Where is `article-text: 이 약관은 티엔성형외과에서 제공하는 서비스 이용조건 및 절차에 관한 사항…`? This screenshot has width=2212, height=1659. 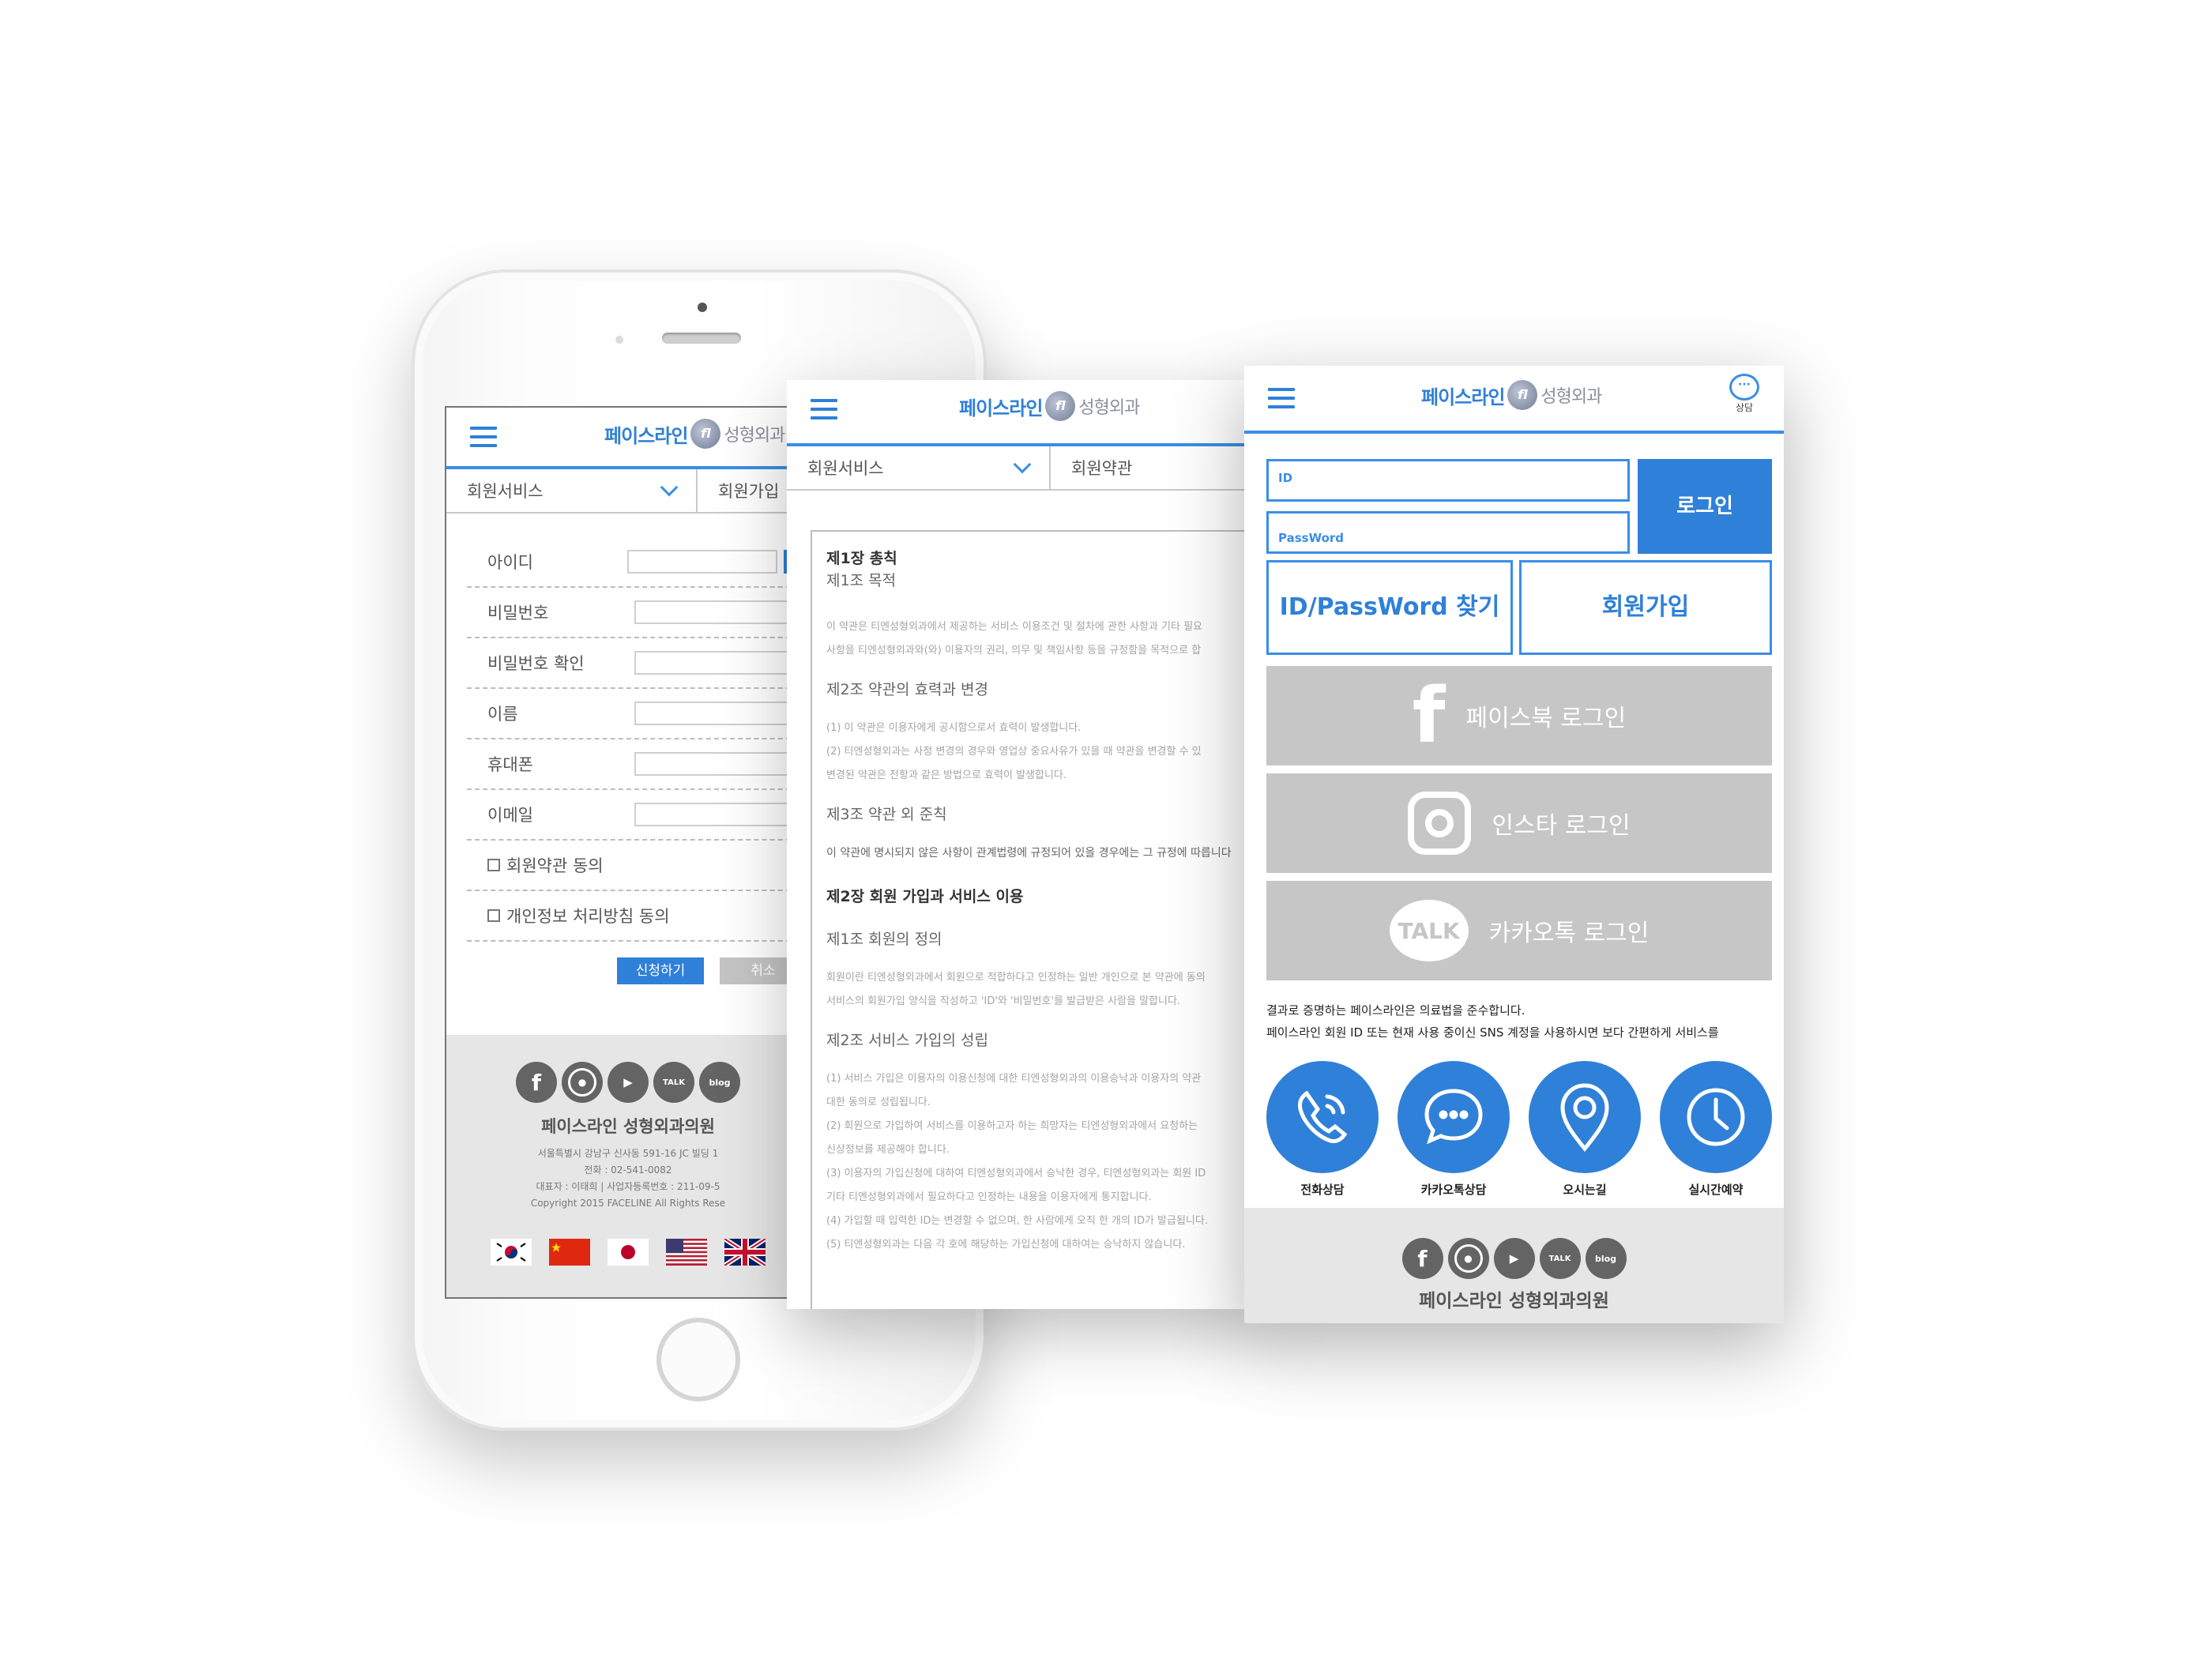
article-text: 이 약관은 티엔성형외과에서 제공하는 서비스 이용조건 및 절차에 관한 사항… is located at coordinates (1015, 627).